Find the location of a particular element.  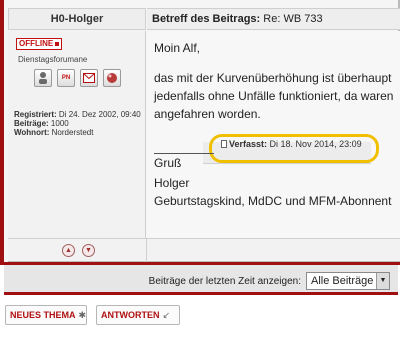

up-arrow-icon: ▲ is located at coordinates (68, 250).